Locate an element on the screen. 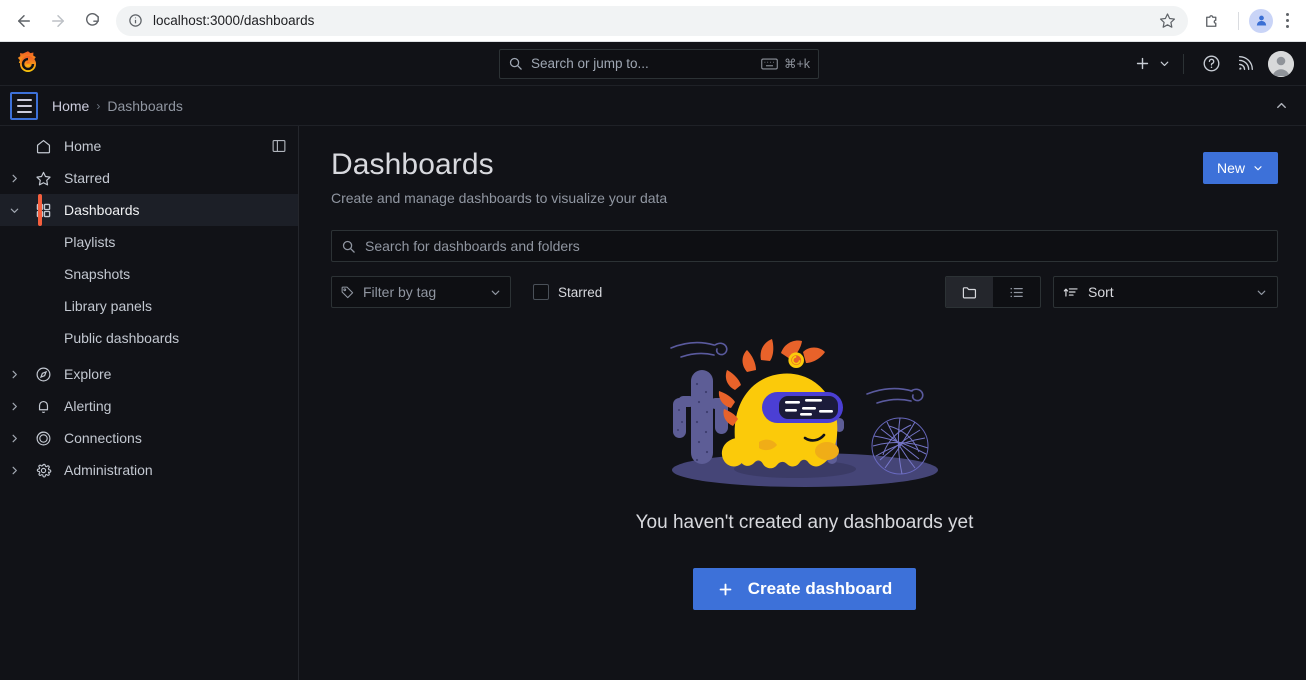  filter-by-tag-select: Filter by tag is located at coordinates (421, 292).